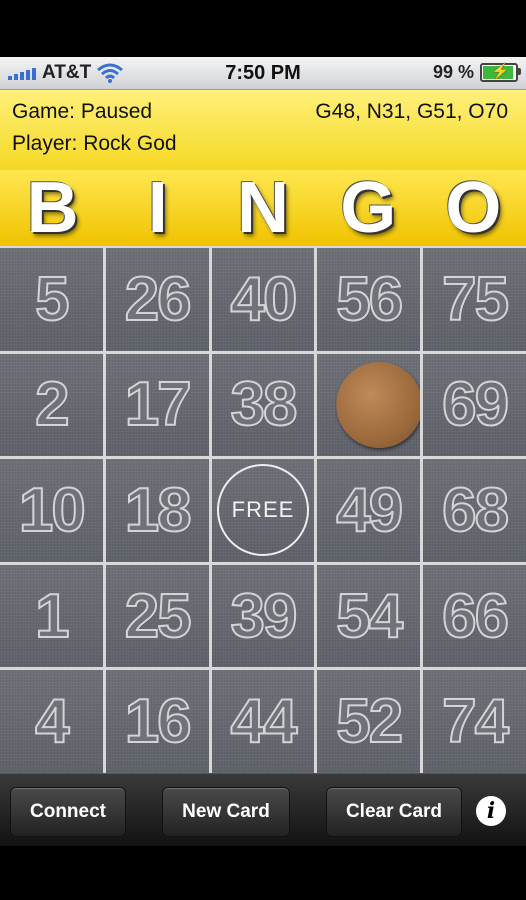 The image size is (526, 900). Describe the element at coordinates (94, 143) in the screenshot. I see `player-name: Player: Rock God` at that location.